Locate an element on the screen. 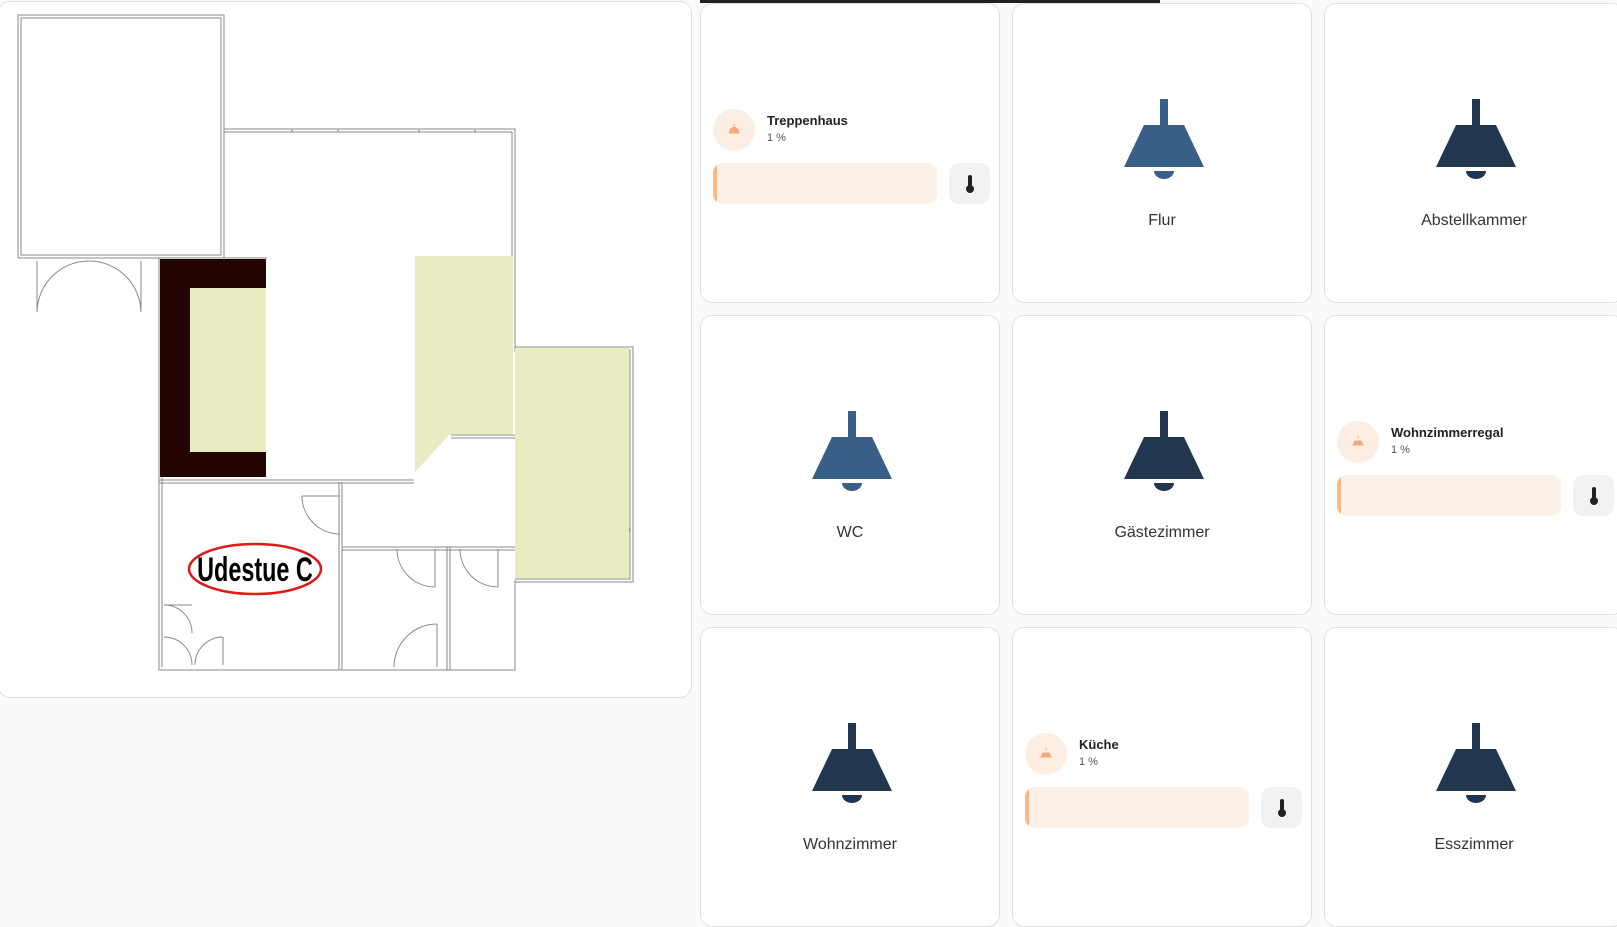  tile-label: WC is located at coordinates (850, 532).